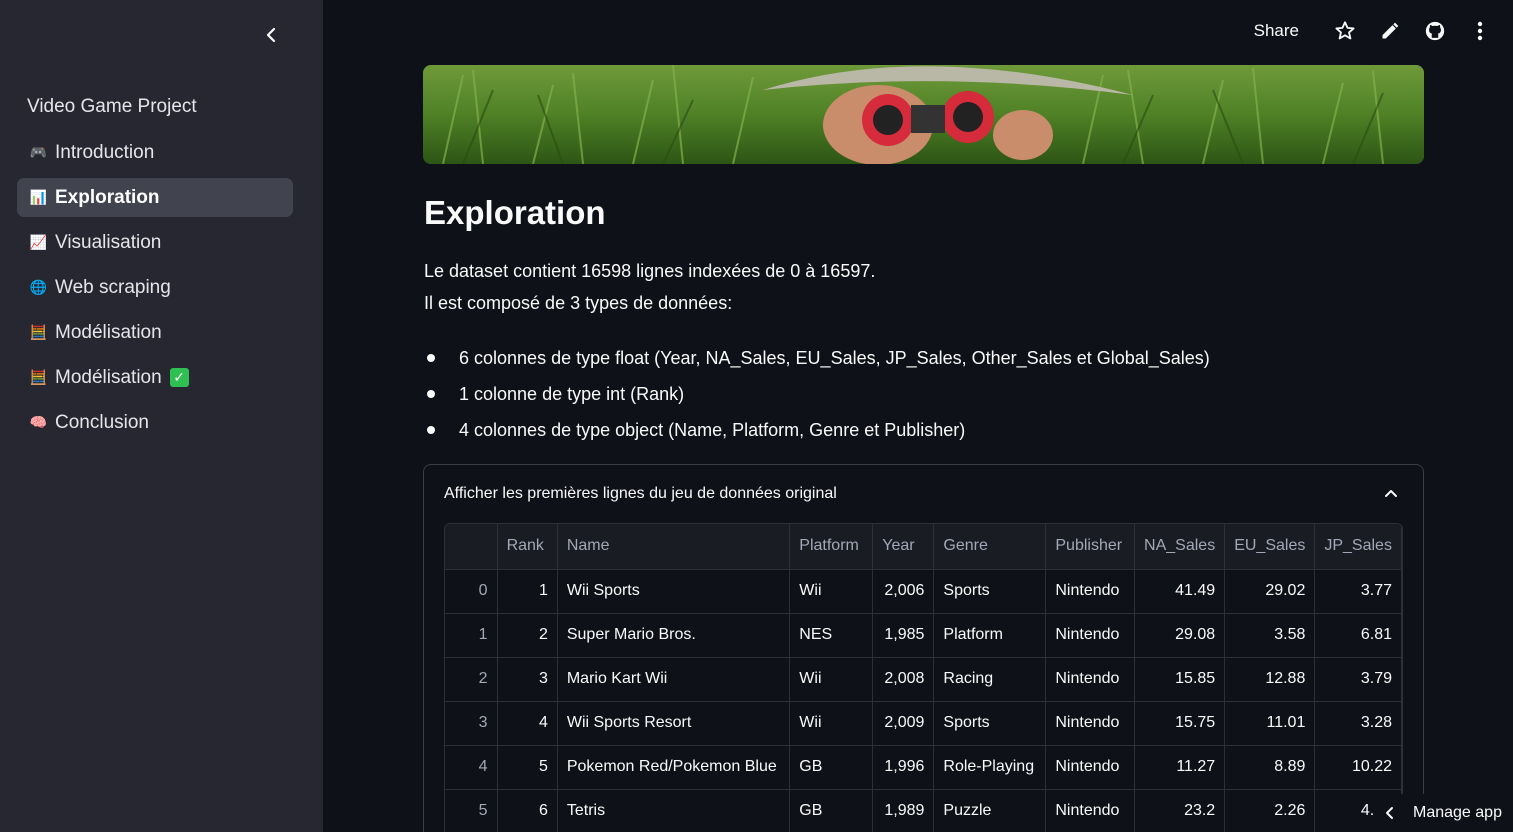 This screenshot has width=1513, height=832. I want to click on header-toolbar: Share, so click(1374, 31).